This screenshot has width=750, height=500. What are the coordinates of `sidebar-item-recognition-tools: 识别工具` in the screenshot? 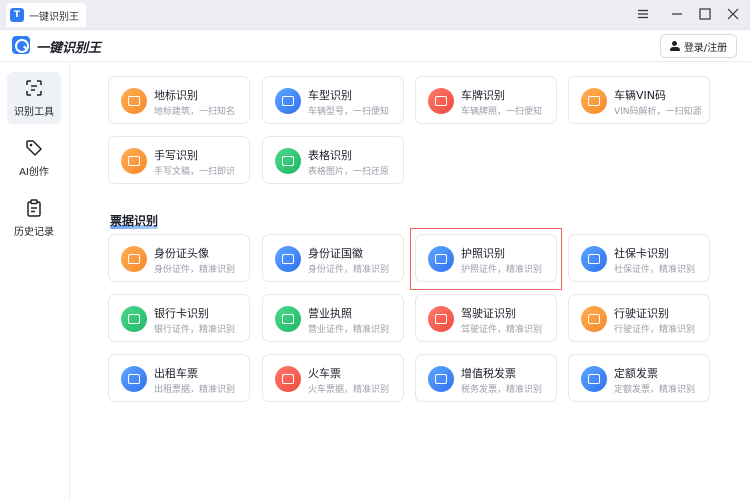 It's located at (34, 98).